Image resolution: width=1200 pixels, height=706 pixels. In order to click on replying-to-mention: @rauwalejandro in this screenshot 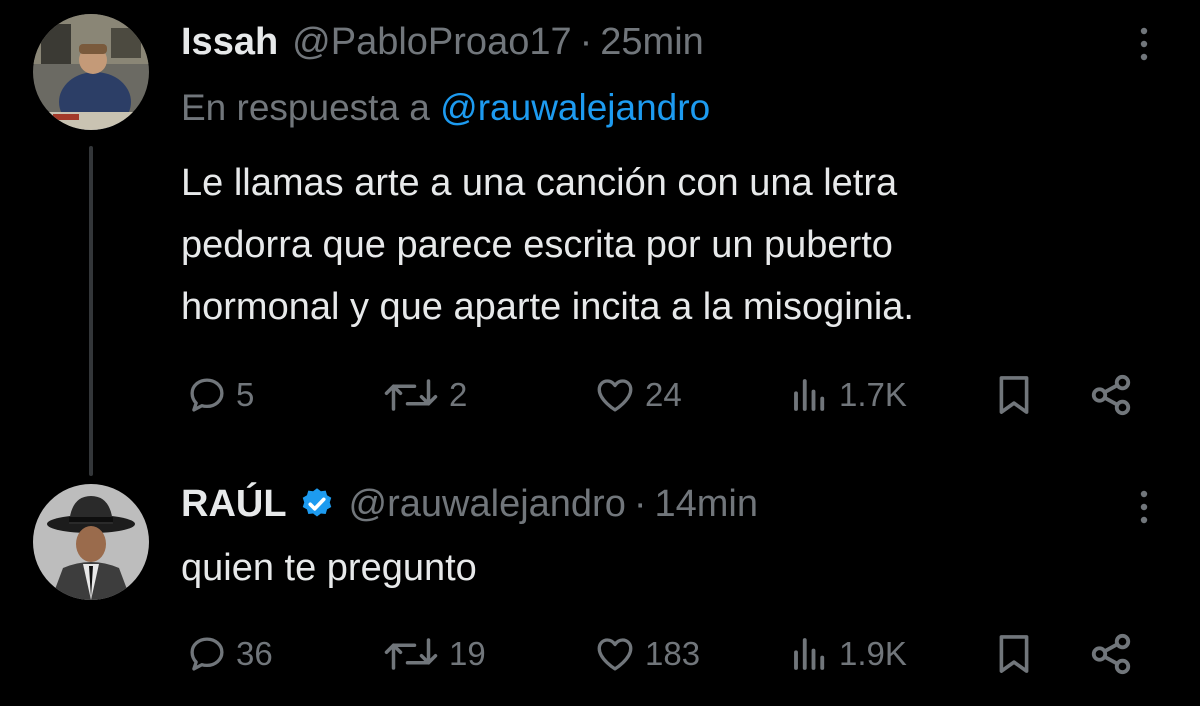, I will do `click(575, 107)`.